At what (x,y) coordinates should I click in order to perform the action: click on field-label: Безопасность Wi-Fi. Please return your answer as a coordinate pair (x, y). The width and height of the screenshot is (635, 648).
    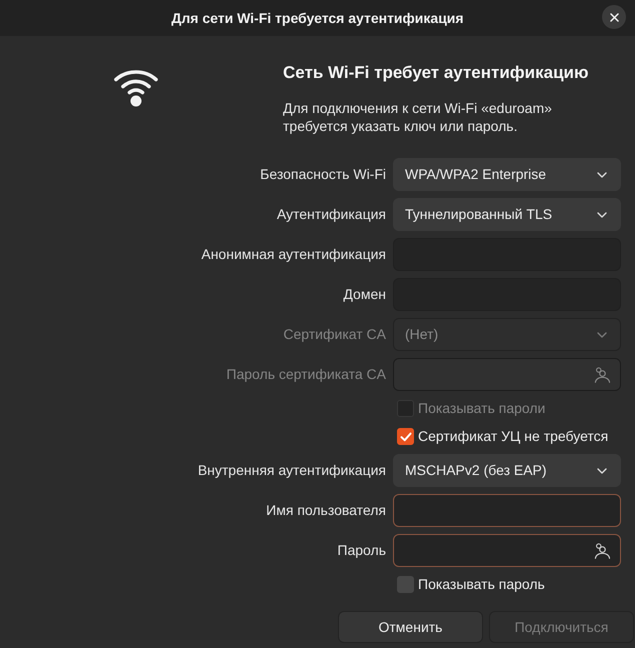
    Looking at the image, I should click on (322, 174).